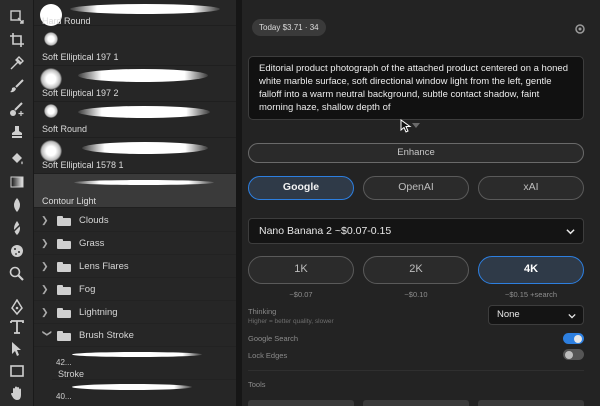 The image size is (600, 406). I want to click on usage-badge: Today $3.71 · 34, so click(289, 27).